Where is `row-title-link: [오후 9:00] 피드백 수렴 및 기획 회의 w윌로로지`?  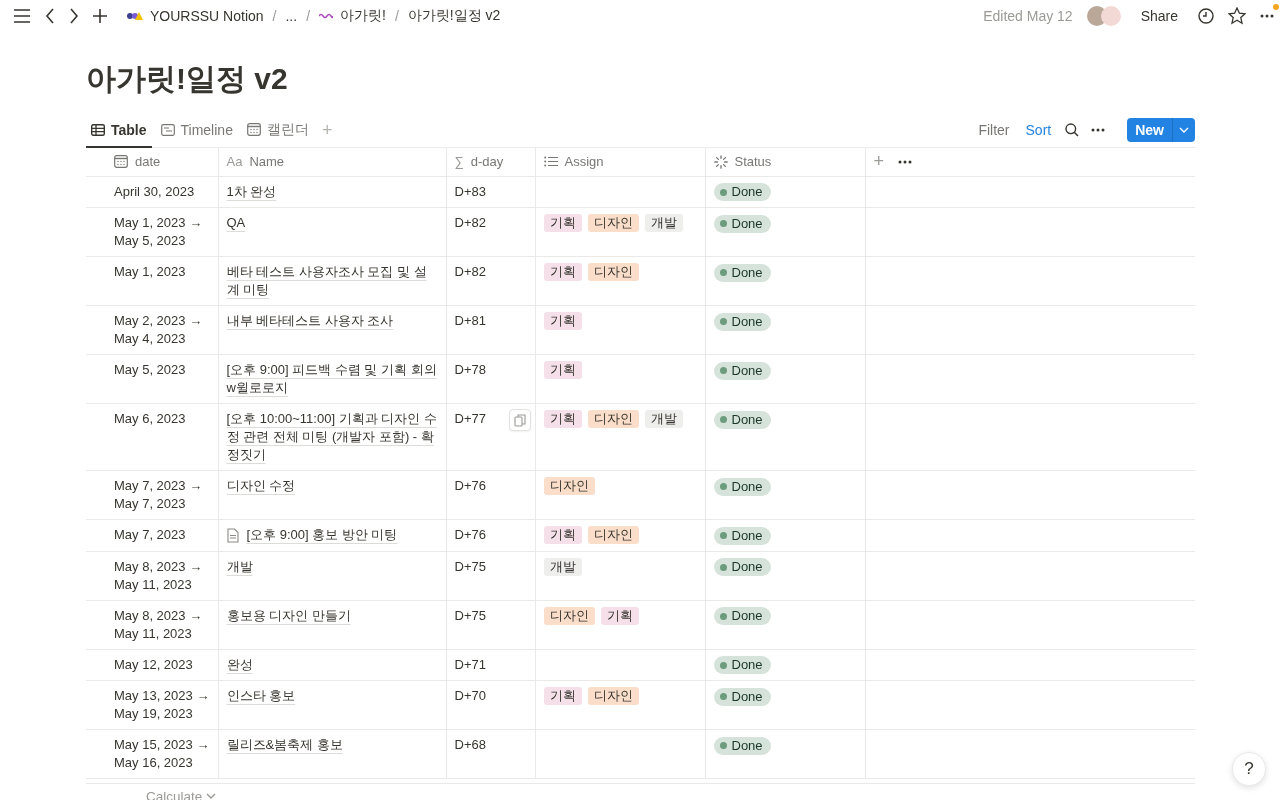 row-title-link: [오후 9:00] 피드백 수렴 및 기획 회의 w윌로로지 is located at coordinates (332, 379).